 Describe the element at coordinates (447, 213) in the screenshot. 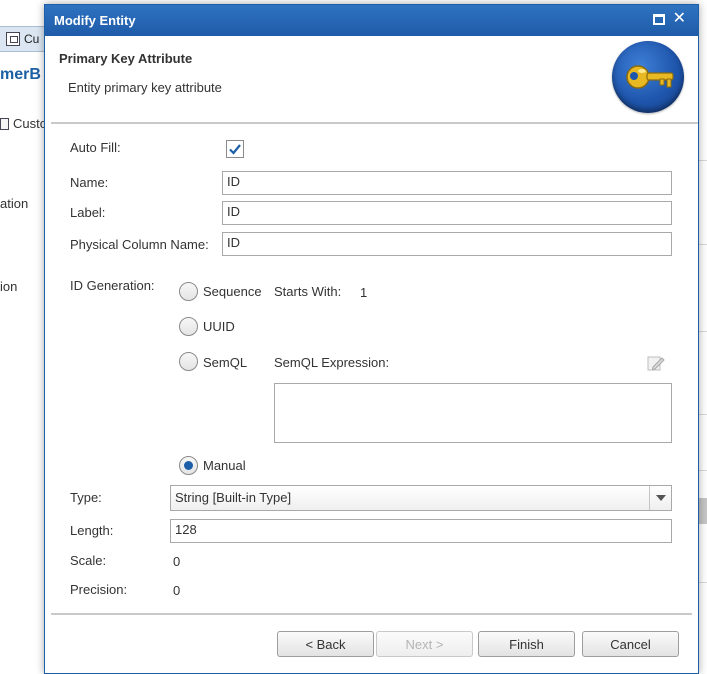

I see `label-input: ID` at that location.